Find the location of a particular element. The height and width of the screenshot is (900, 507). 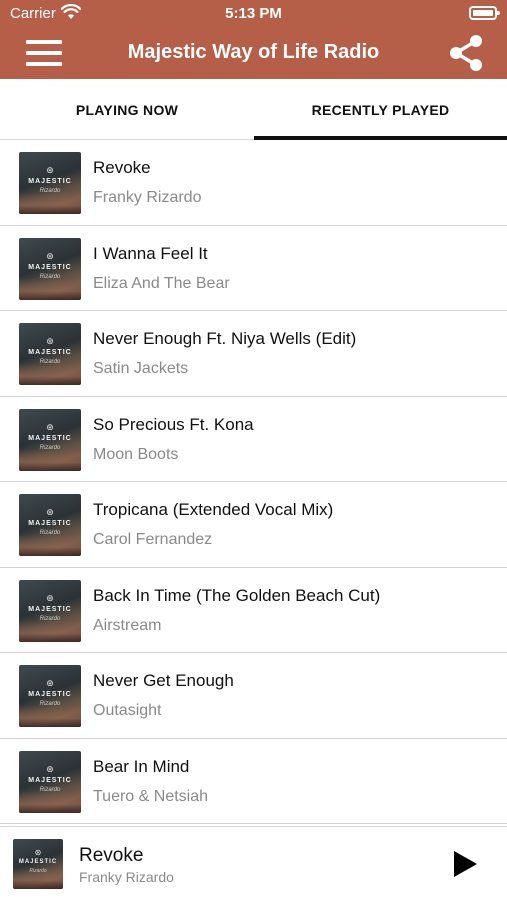

track-artist: Airstream is located at coordinates (127, 625).